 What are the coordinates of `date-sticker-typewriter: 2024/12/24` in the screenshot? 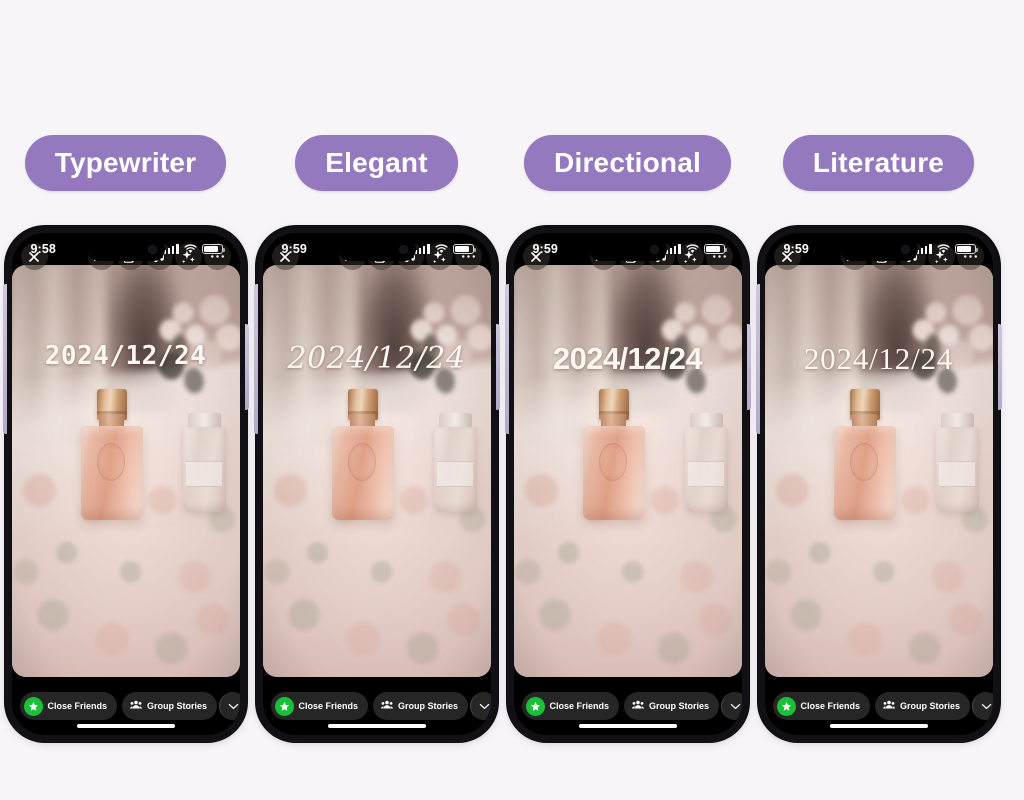 It's located at (126, 356).